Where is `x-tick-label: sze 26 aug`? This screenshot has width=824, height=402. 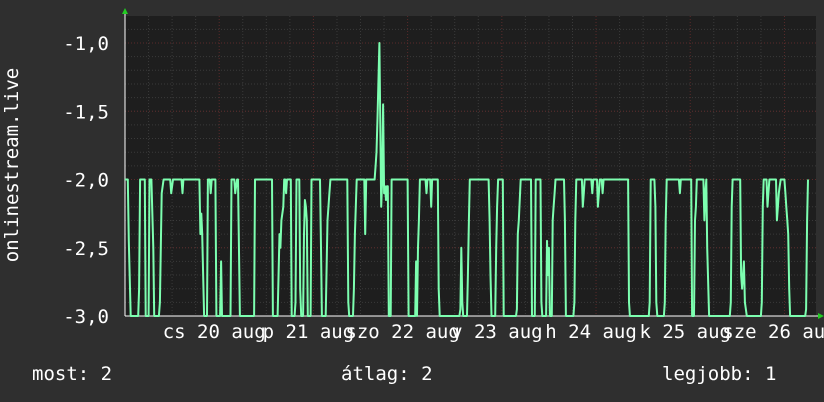 x-tick-label: sze 26 aug is located at coordinates (773, 332).